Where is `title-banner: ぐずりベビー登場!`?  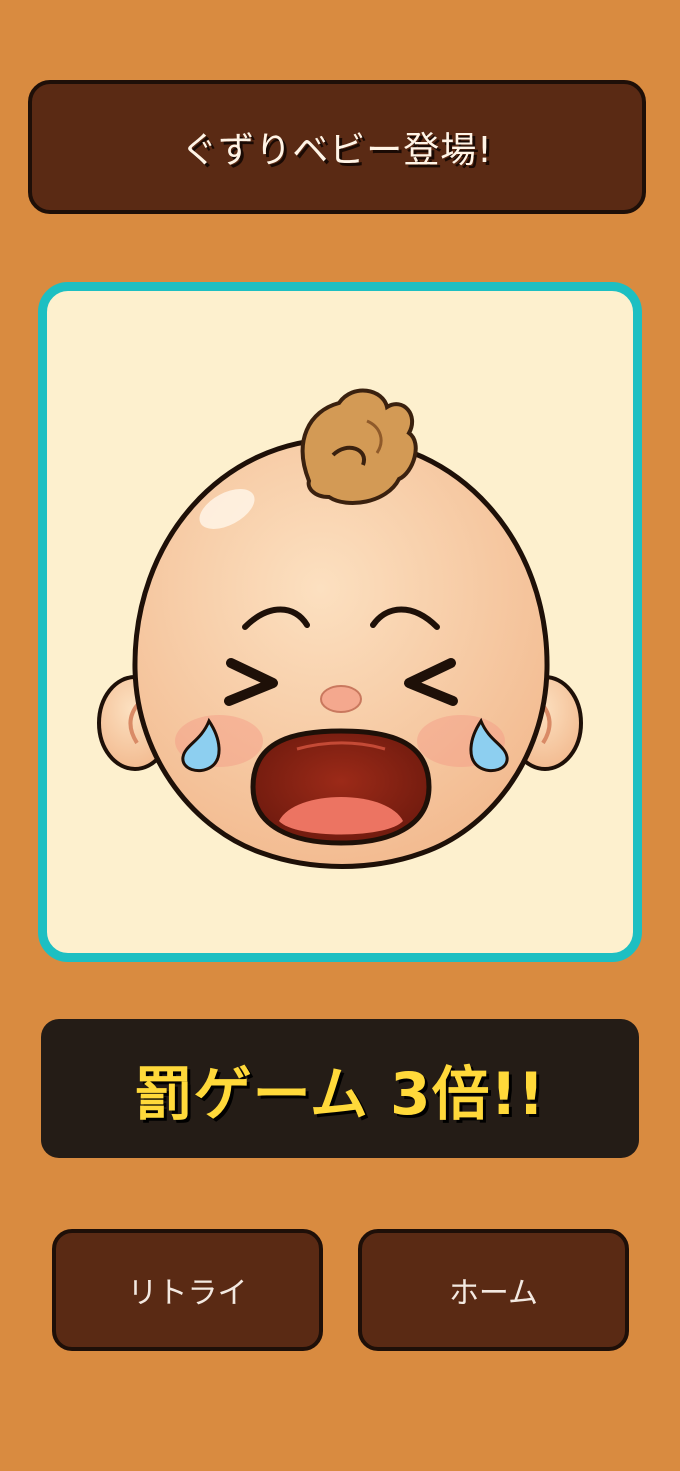 title-banner: ぐずりベビー登場! is located at coordinates (337, 147).